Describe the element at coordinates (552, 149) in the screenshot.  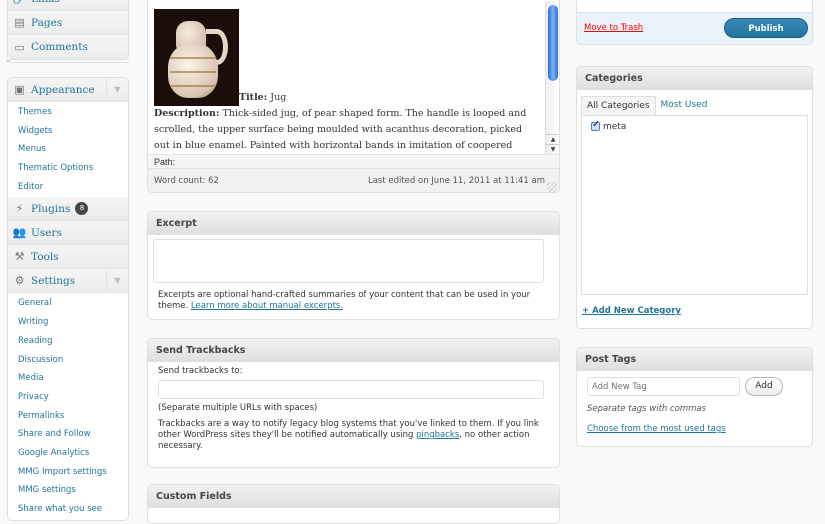
I see `scroll-down-arrow-icon: ▼` at that location.